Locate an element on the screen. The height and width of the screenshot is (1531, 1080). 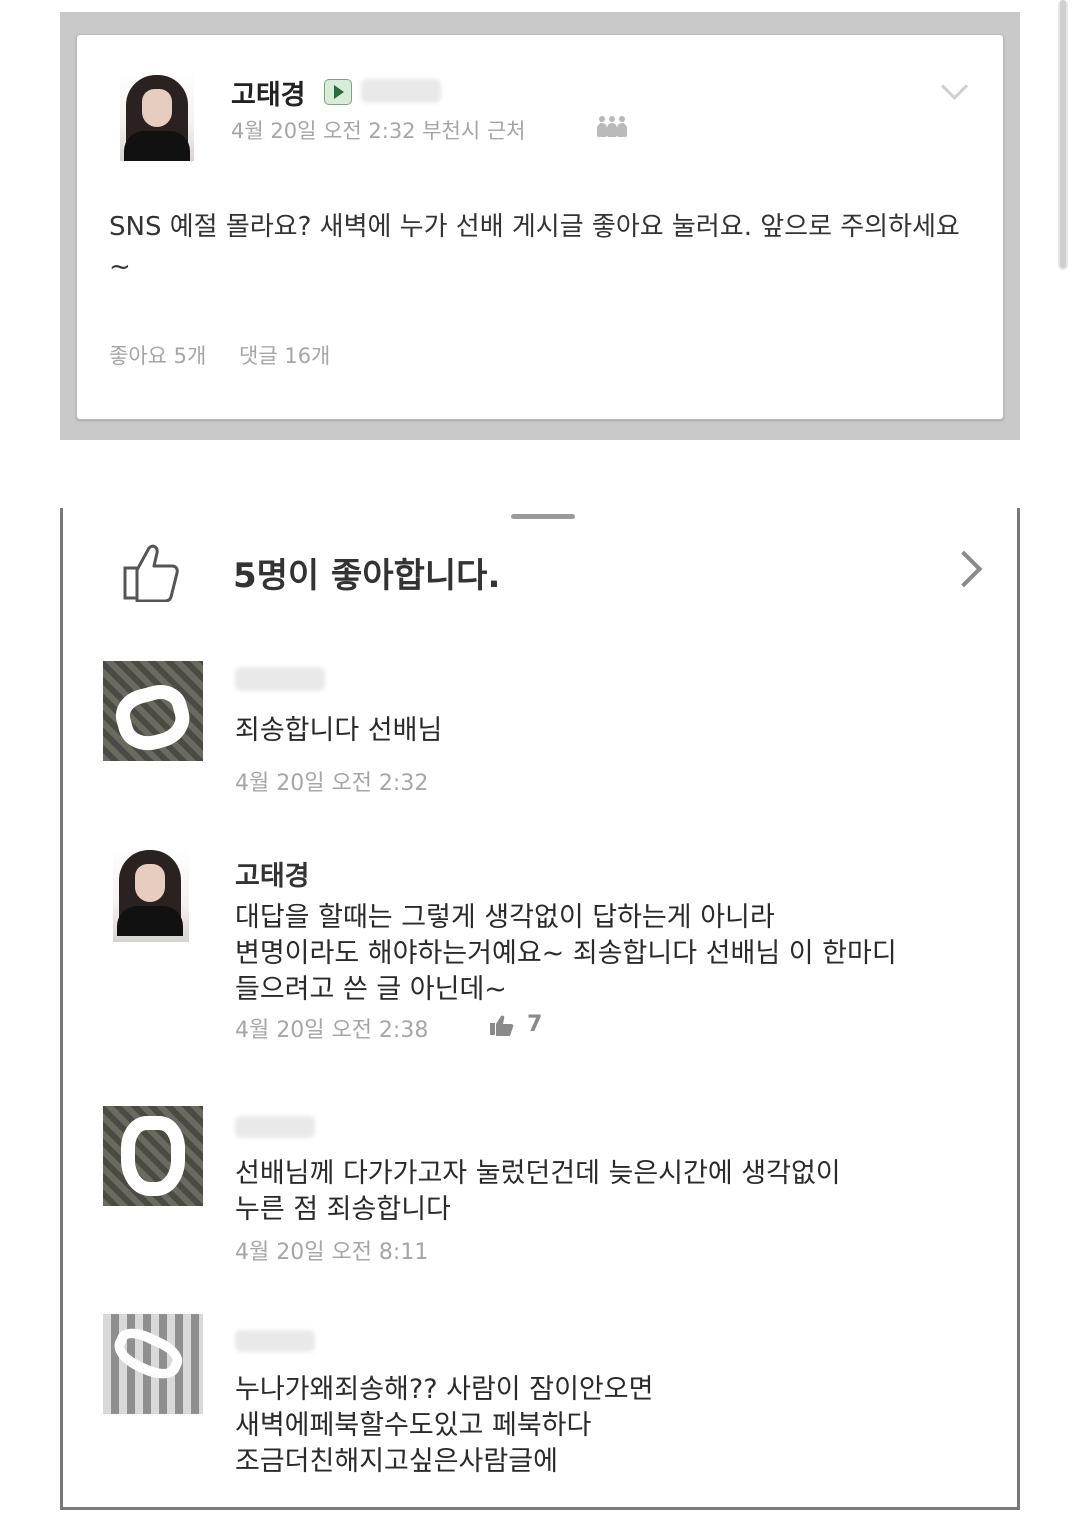
scrollbar-thumb is located at coordinates (1063, 134).